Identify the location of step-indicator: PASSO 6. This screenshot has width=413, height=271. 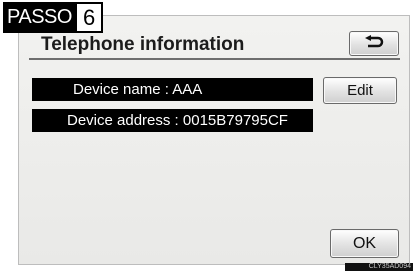
(53, 17).